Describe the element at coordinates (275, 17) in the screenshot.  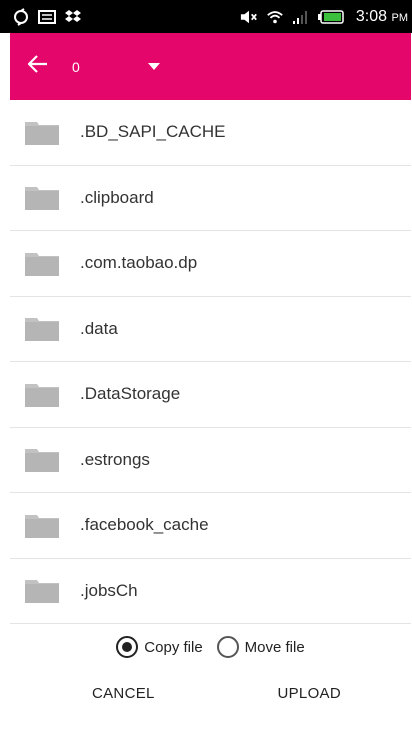
I see `wifi-icon` at that location.